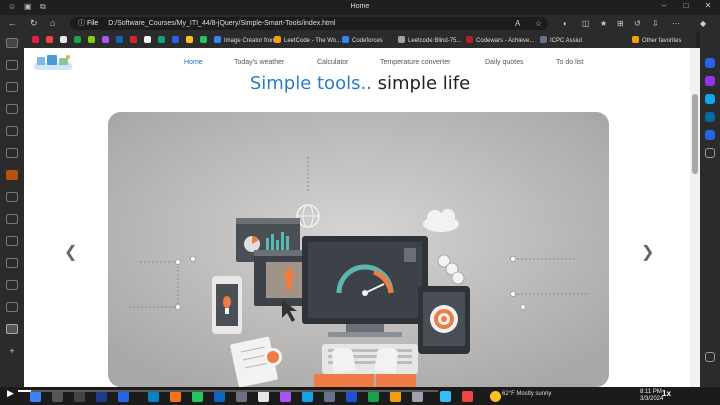  What do you see at coordinates (586, 23) in the screenshot?
I see `split-screen-icon: ◫` at bounding box center [586, 23].